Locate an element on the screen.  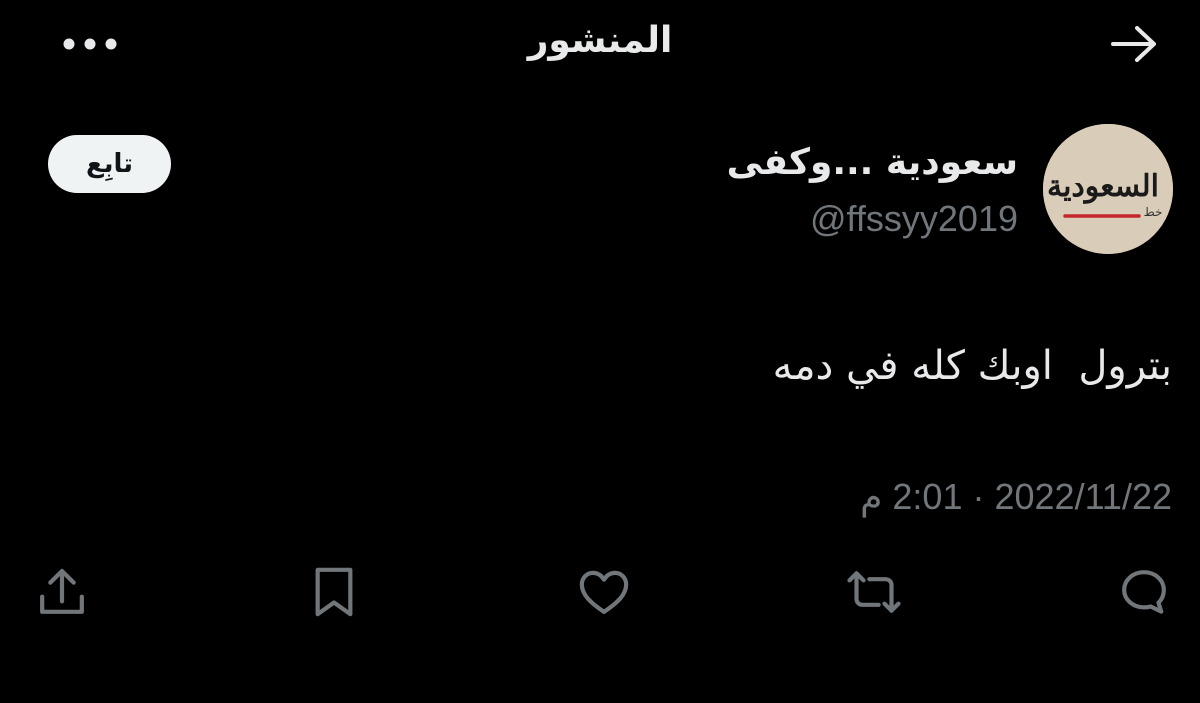
post-time: 2:01 م is located at coordinates (911, 496).